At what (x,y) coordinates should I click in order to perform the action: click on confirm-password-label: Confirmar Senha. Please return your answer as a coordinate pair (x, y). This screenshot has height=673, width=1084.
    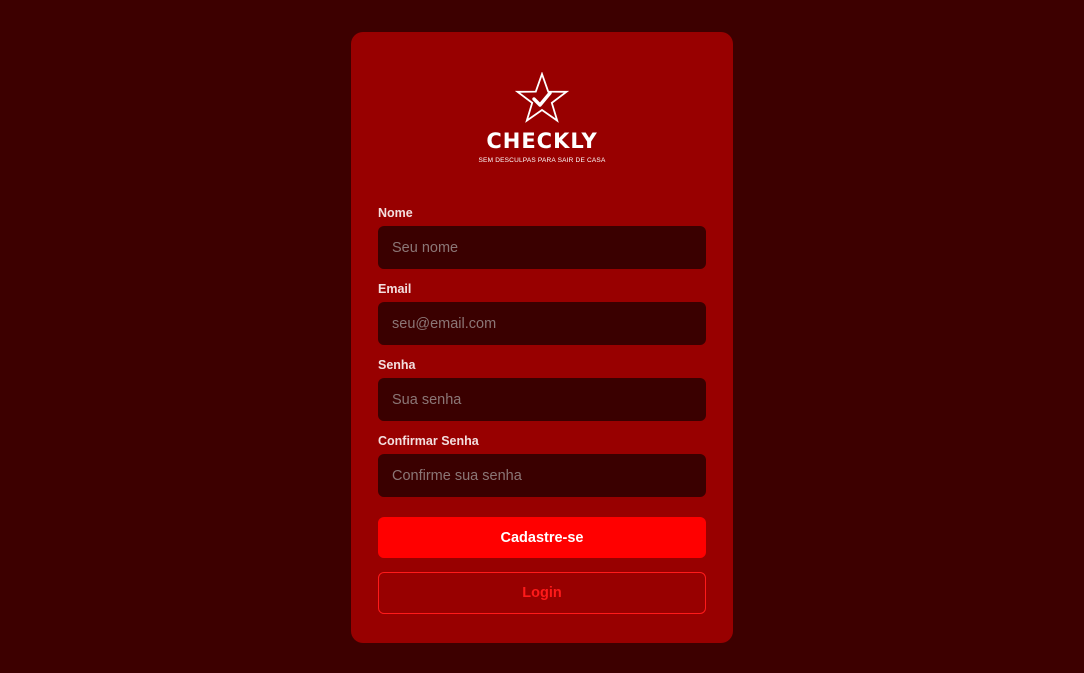
    Looking at the image, I should click on (428, 441).